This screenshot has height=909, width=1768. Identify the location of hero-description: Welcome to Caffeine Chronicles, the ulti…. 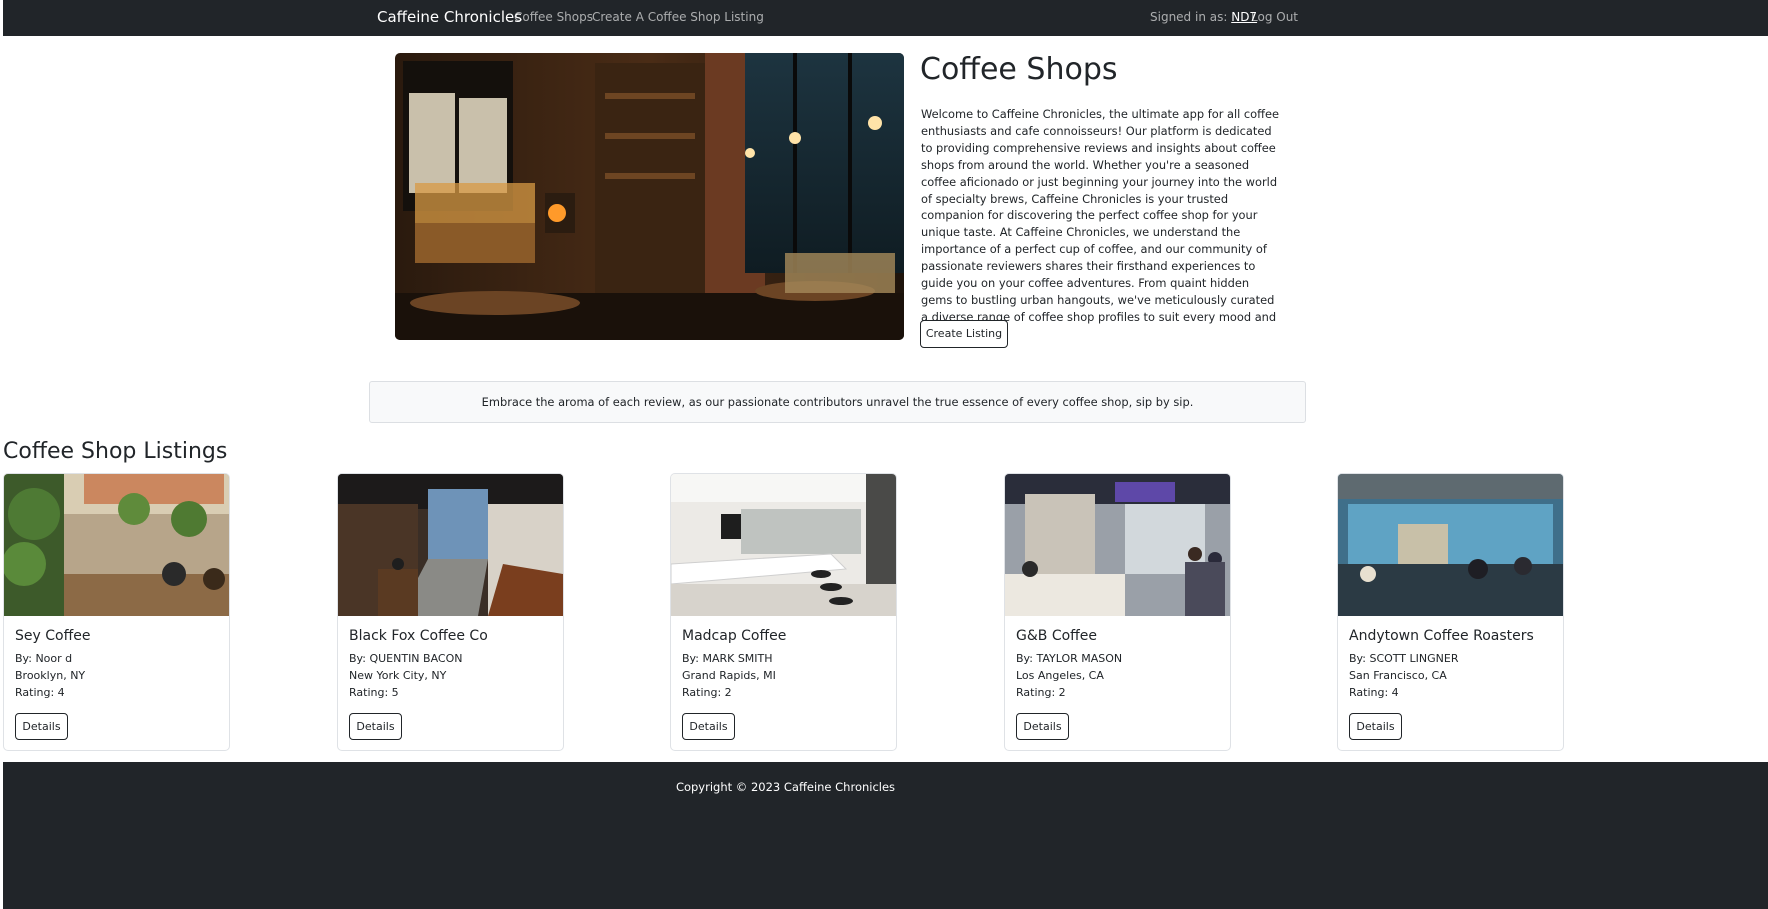
(1100, 224).